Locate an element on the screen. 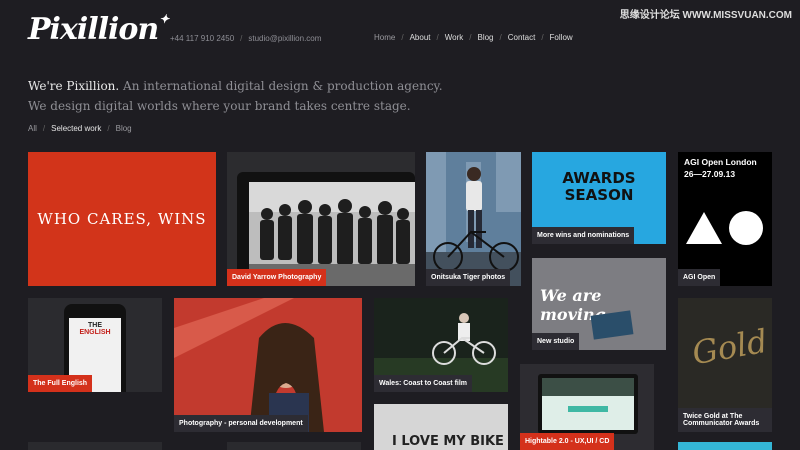  filter-bar: All / Selected work / Blog is located at coordinates (80, 128).